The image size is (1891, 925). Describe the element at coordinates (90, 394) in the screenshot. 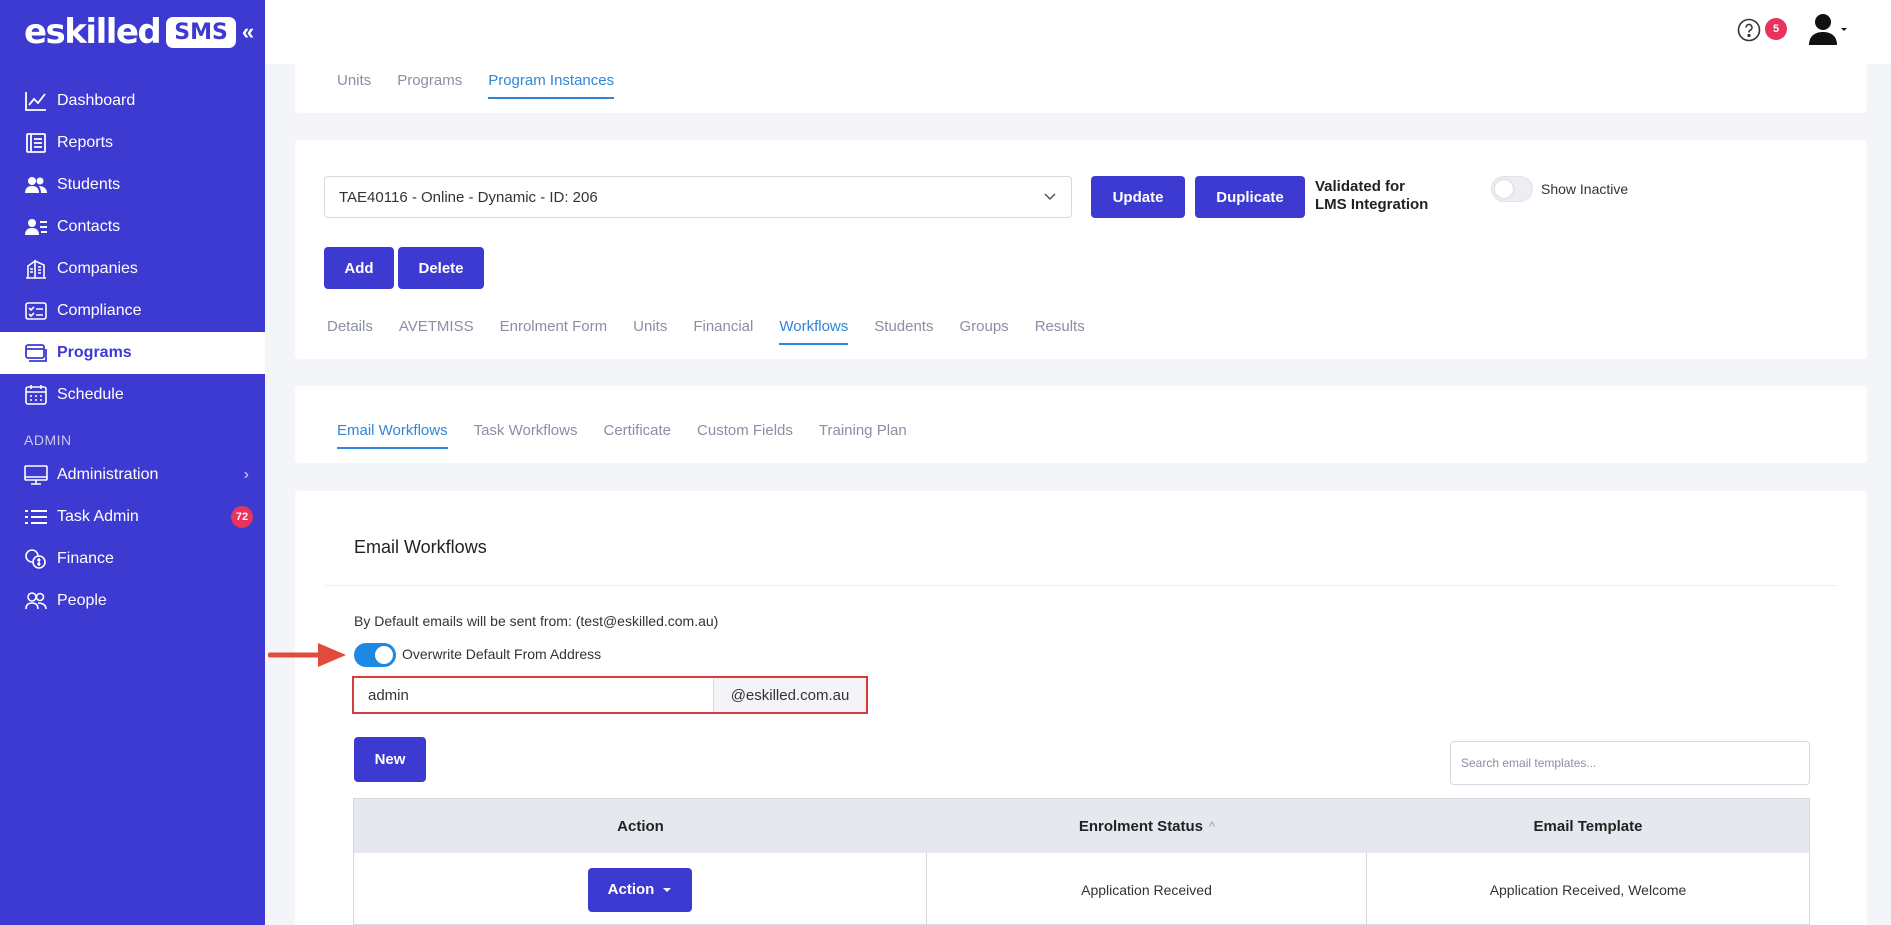

I see `sidebar-item-label: Schedule` at that location.